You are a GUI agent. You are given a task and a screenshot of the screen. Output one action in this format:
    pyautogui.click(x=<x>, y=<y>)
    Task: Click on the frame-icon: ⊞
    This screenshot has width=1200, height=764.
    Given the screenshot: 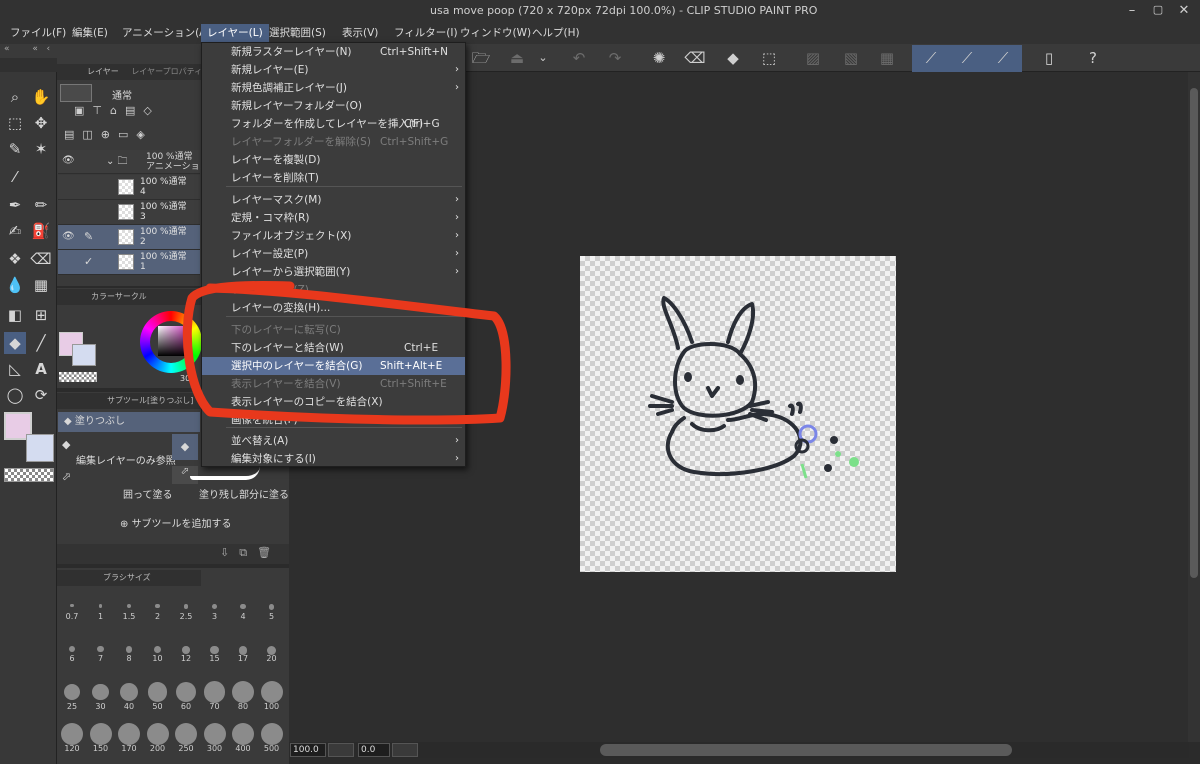 What is the action you would take?
    pyautogui.click(x=41, y=315)
    